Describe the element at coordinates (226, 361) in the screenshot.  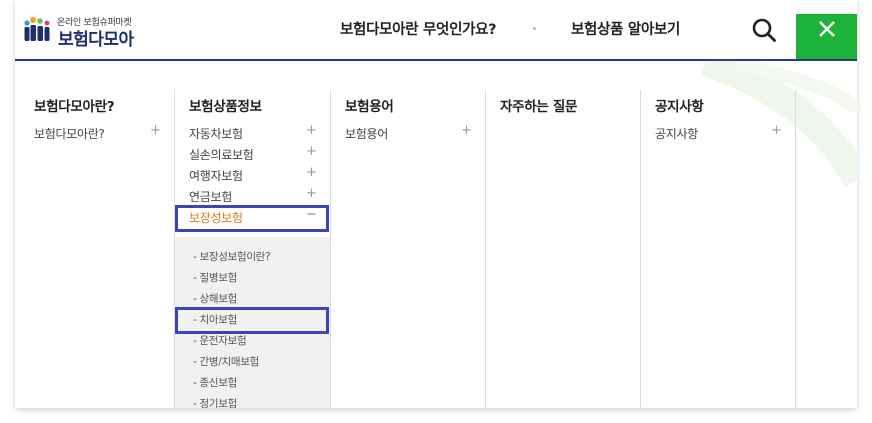
I see `submenu-item: - 간병/치매보험` at that location.